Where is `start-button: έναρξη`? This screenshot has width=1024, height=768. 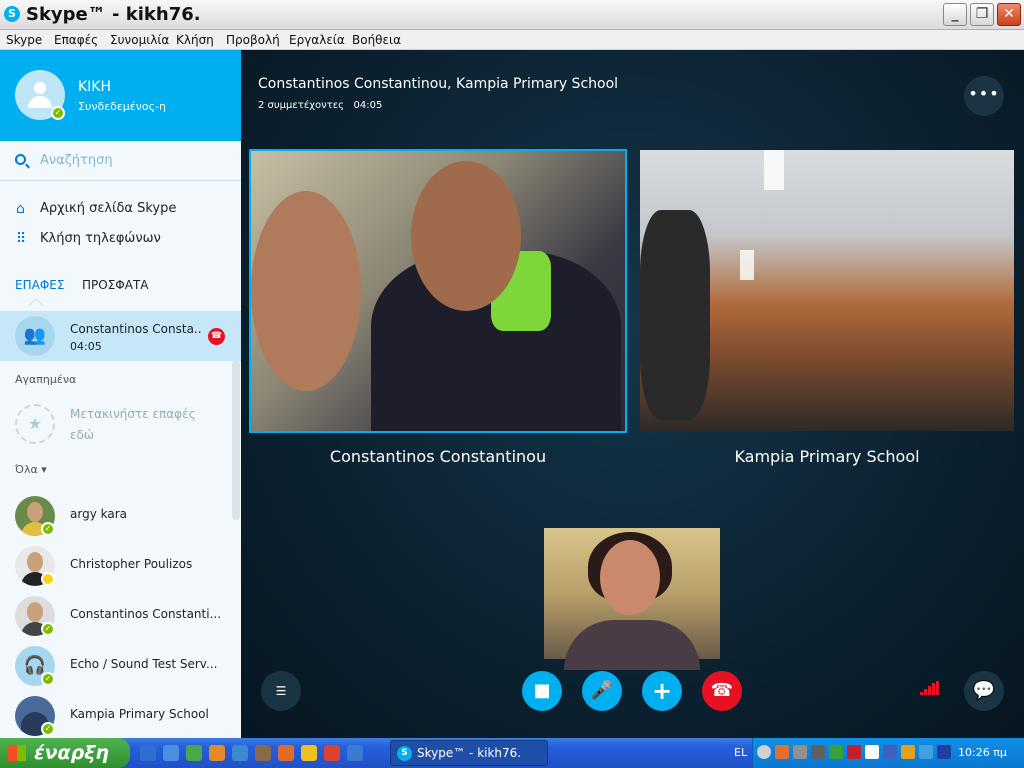
start-button: έναρξη is located at coordinates (65, 753).